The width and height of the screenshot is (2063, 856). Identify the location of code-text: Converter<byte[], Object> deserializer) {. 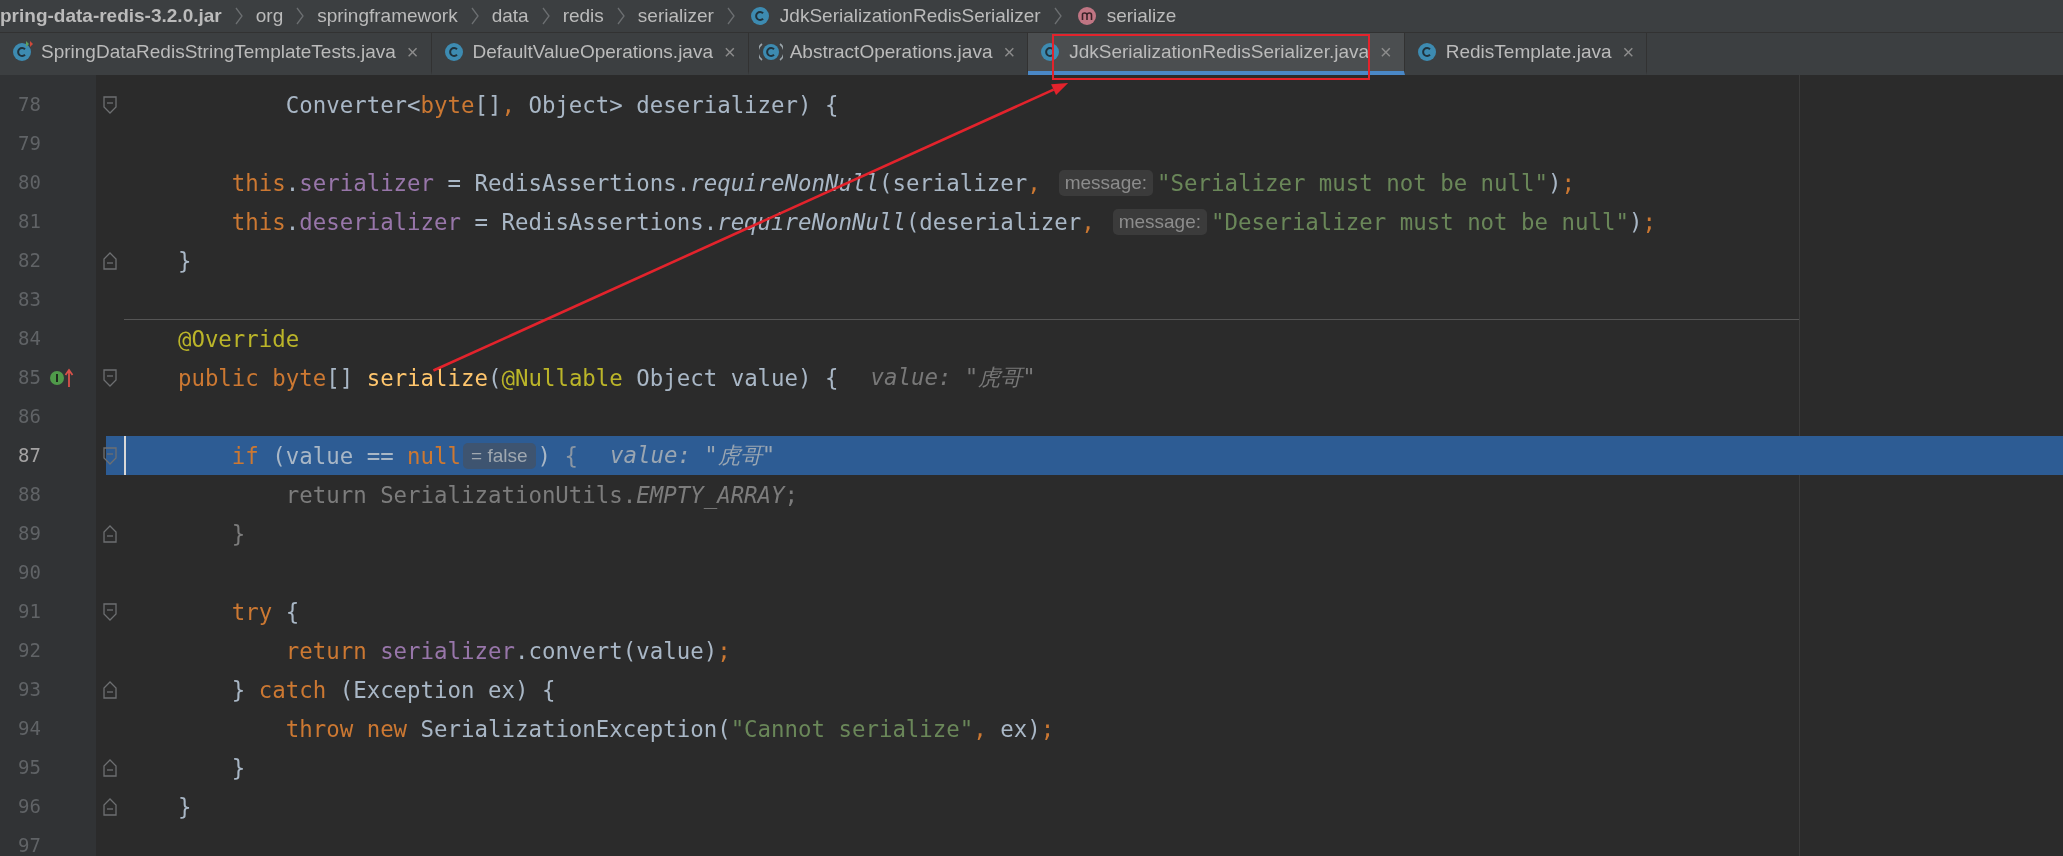
(562, 104).